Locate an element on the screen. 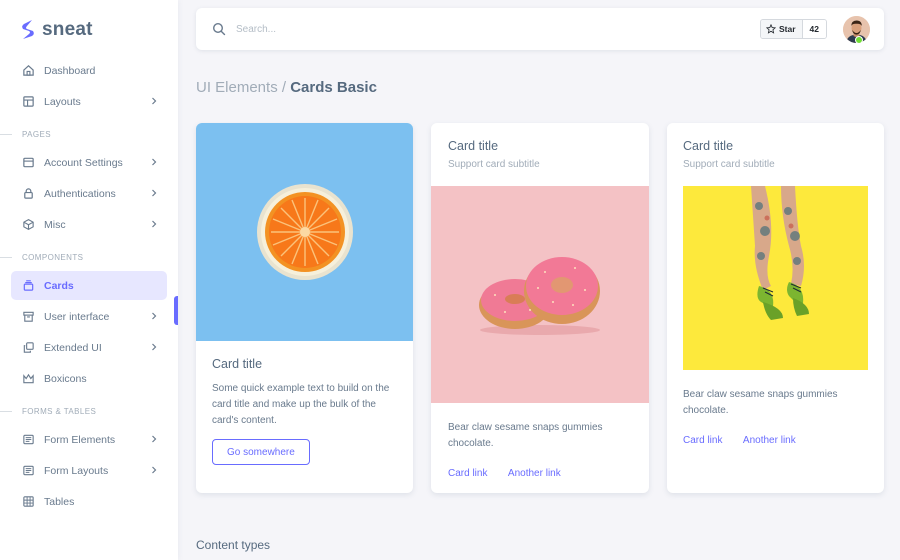 This screenshot has width=900, height=560. cube-icon is located at coordinates (28, 225).